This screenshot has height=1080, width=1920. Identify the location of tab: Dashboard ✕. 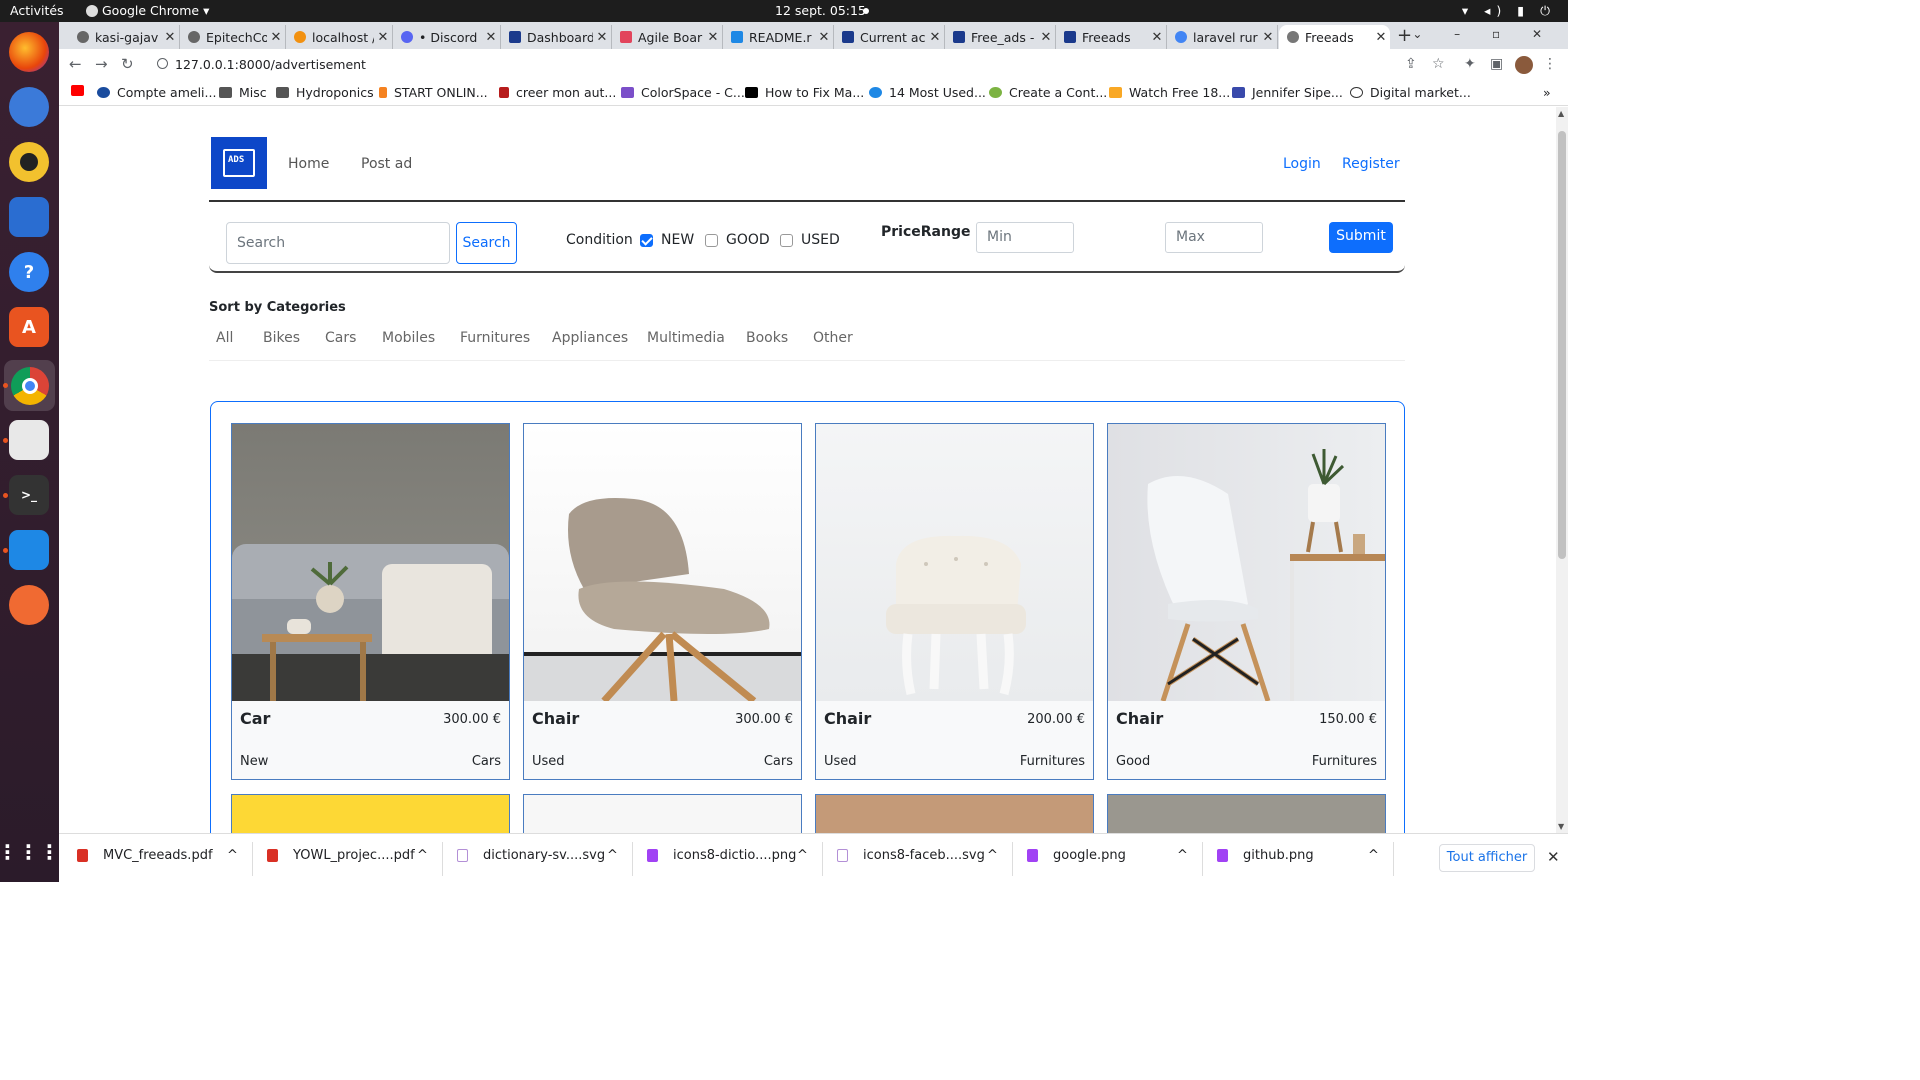
(556, 37).